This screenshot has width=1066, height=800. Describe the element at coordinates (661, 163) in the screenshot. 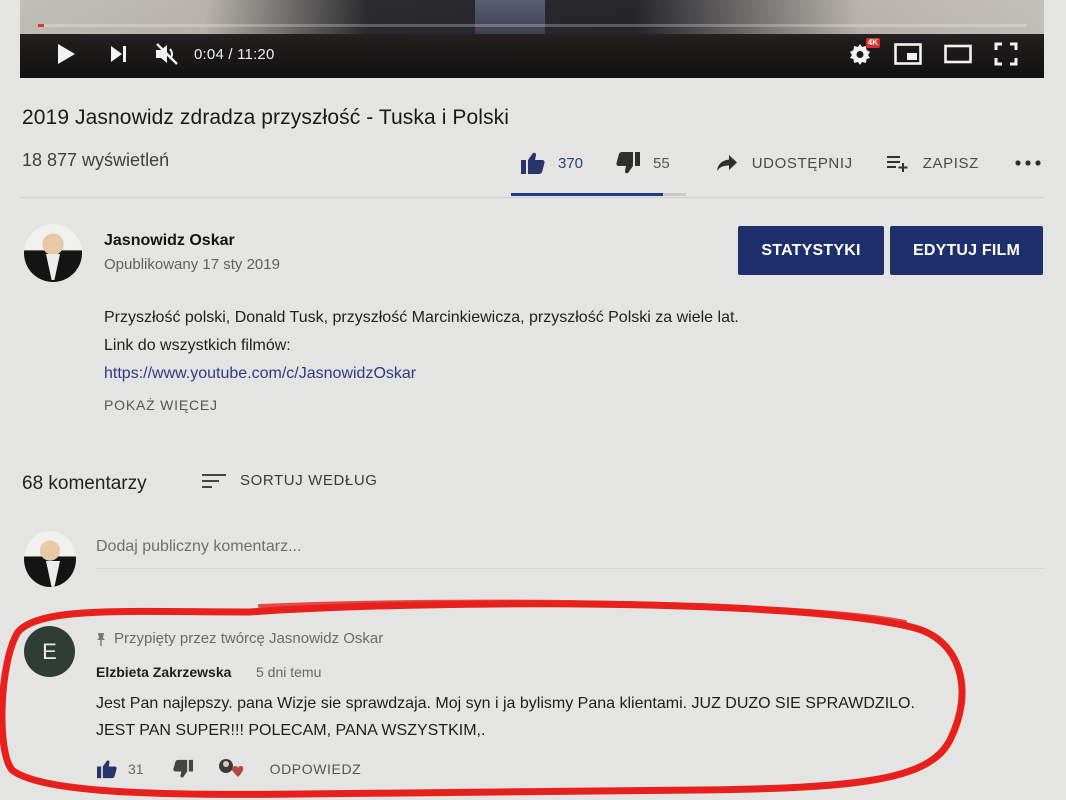

I see `dislike-count: 55` at that location.